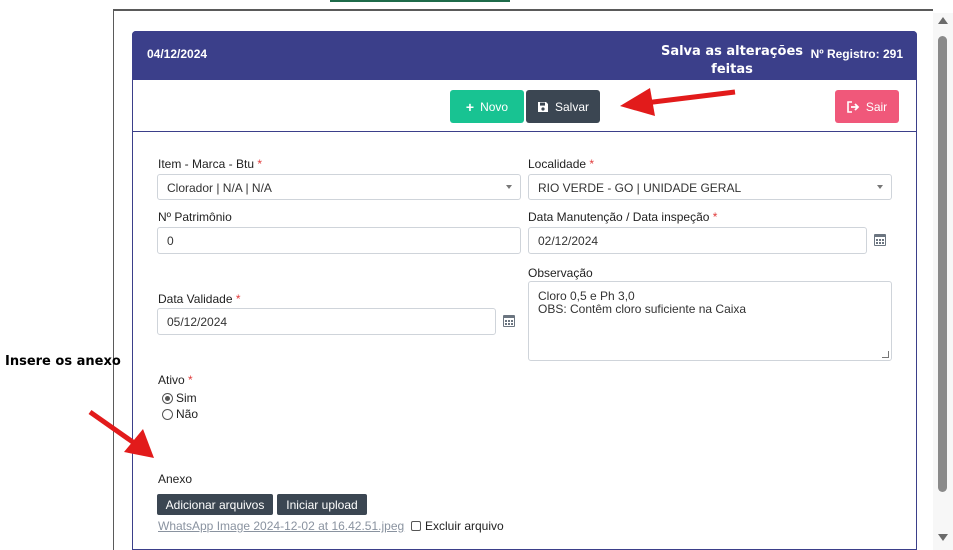  I want to click on arrow-to-anexo, so click(121, 433).